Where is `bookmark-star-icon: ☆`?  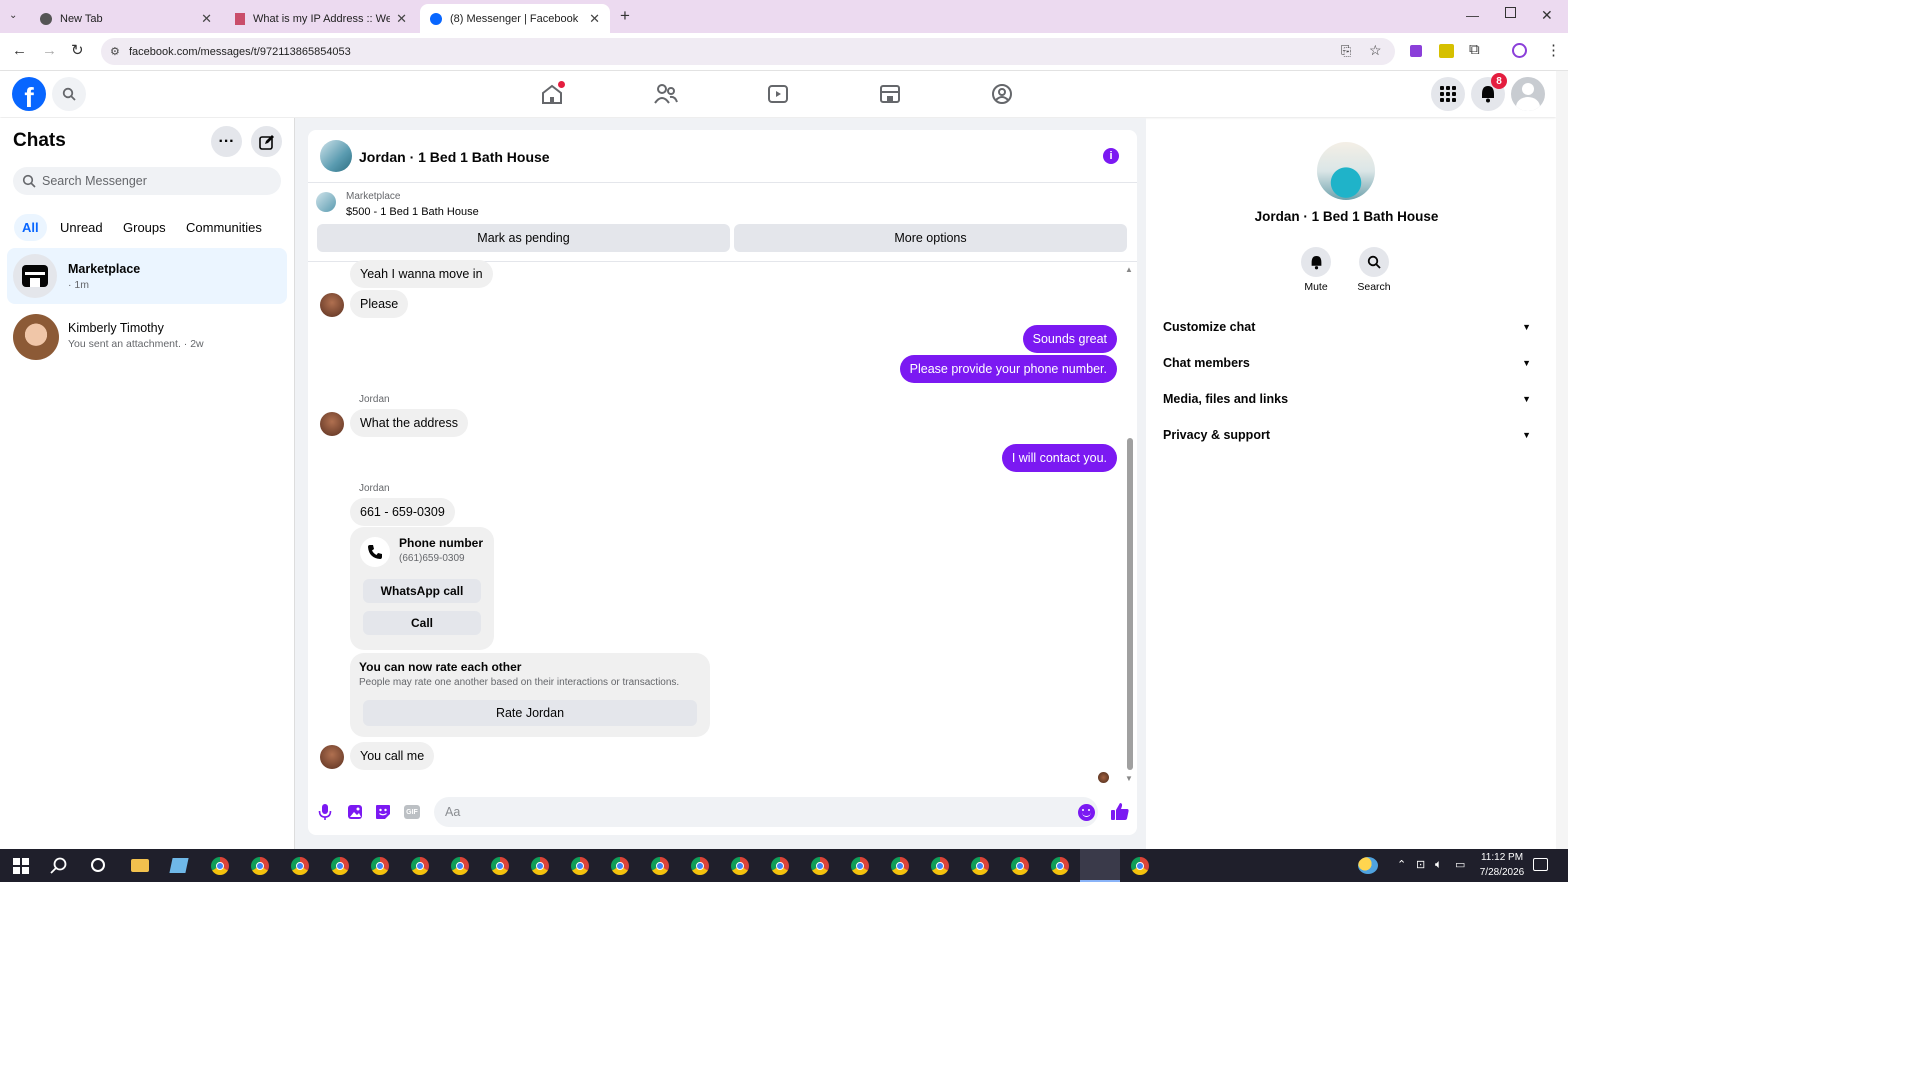 bookmark-star-icon: ☆ is located at coordinates (1375, 50).